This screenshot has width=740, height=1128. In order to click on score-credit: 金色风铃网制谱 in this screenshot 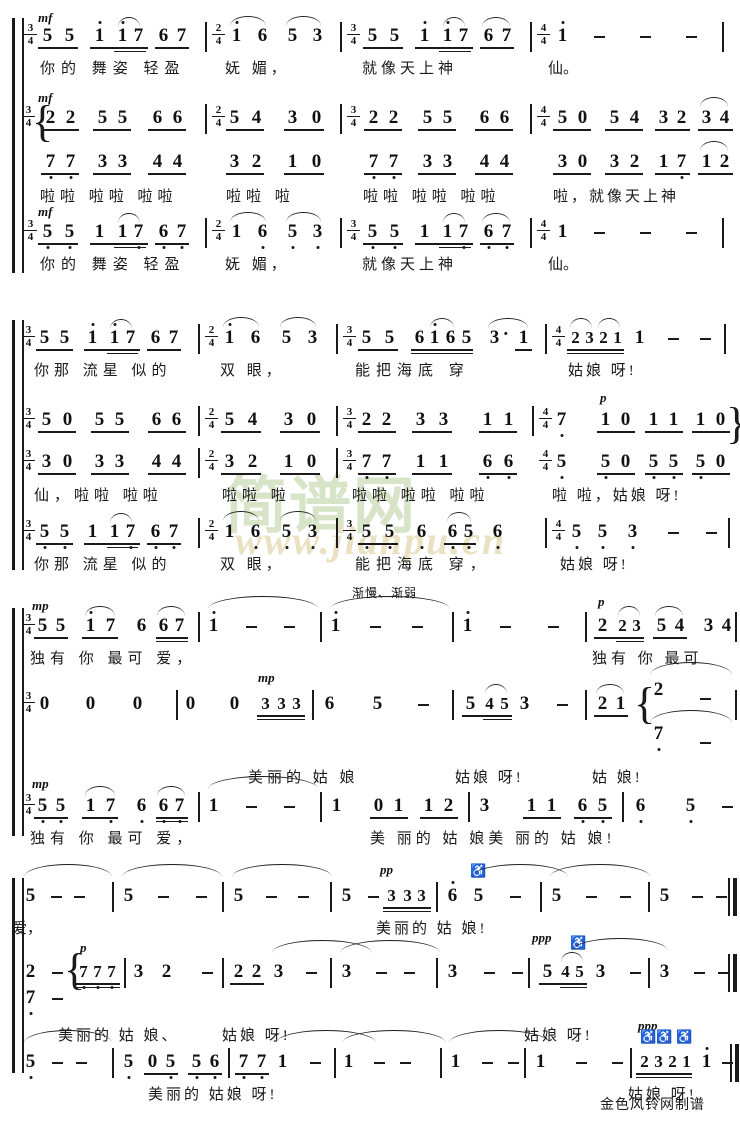, I will do `click(652, 1105)`.